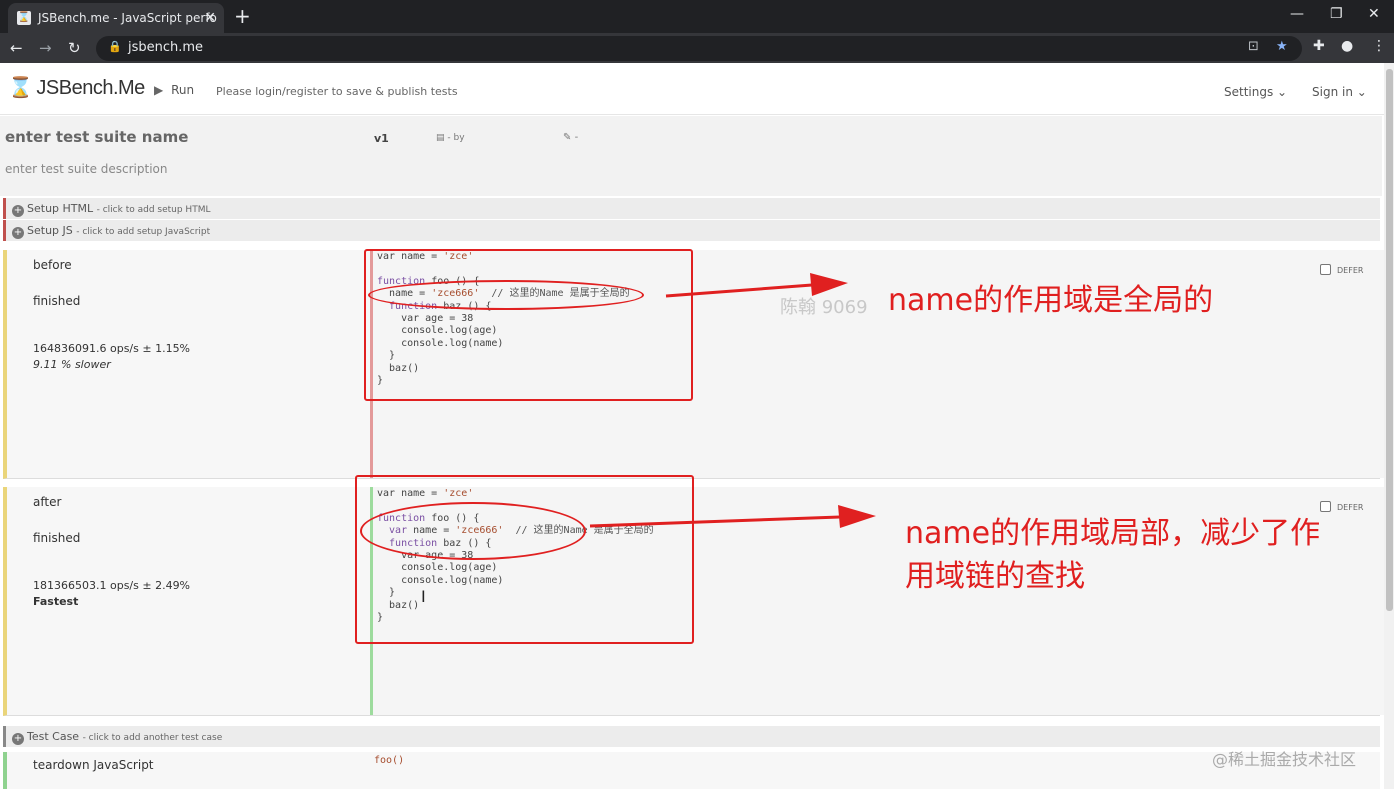 The height and width of the screenshot is (789, 1394). Describe the element at coordinates (732, 400) in the screenshot. I see `annotation-arrows` at that location.